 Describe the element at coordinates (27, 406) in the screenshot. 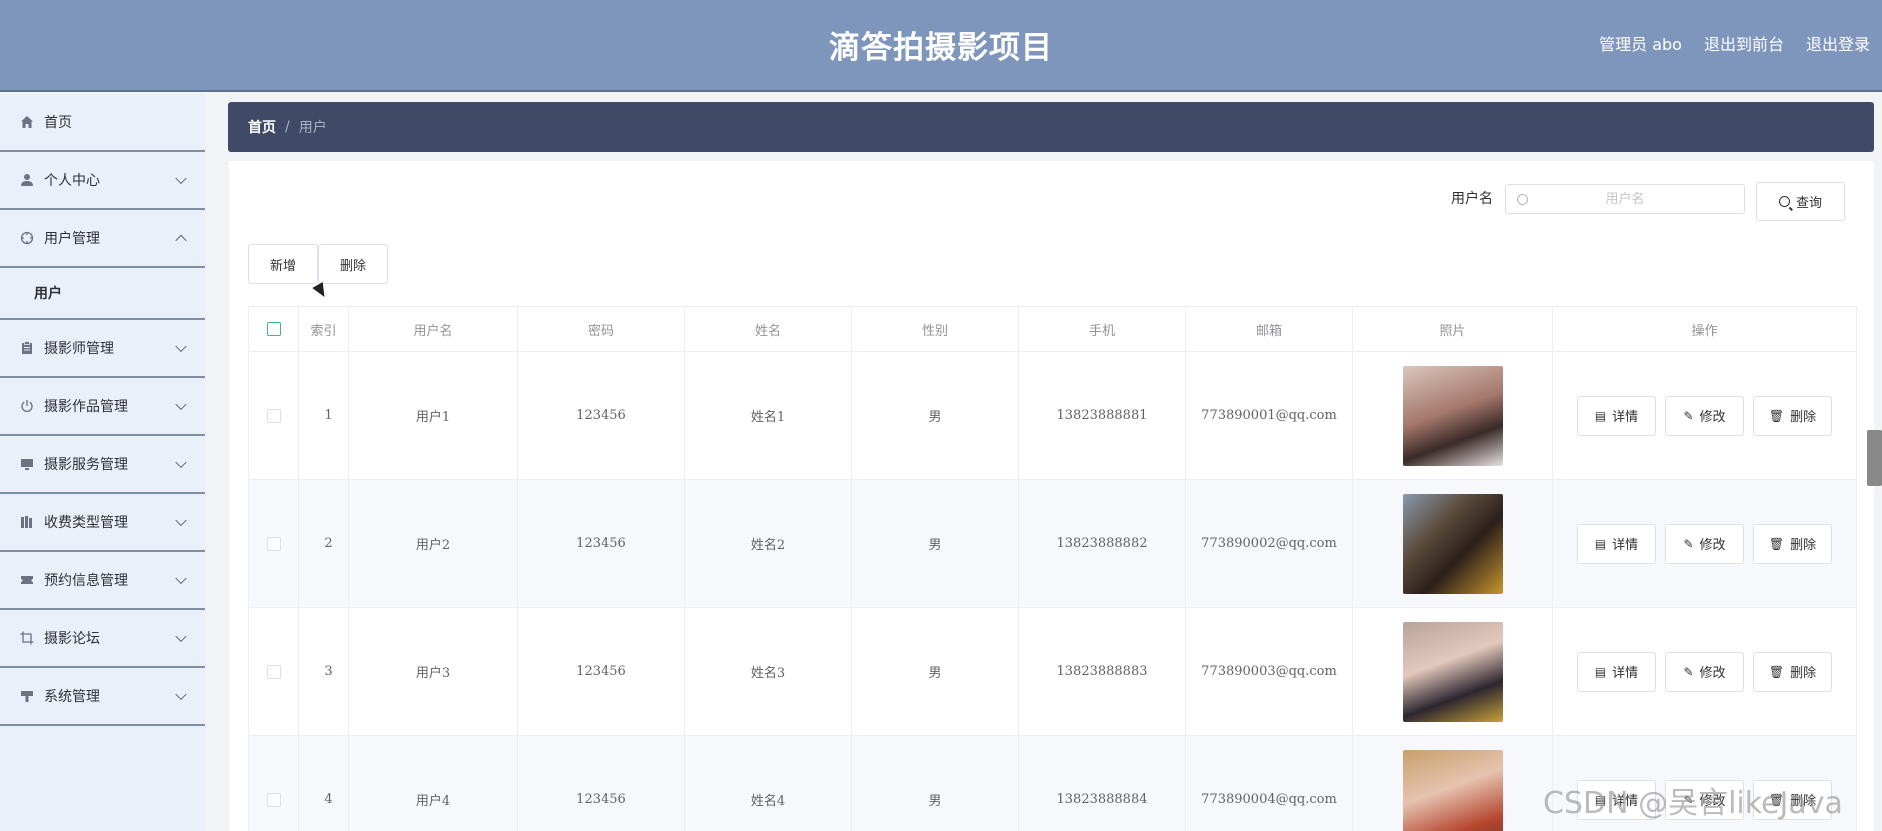

I see `power-icon` at that location.